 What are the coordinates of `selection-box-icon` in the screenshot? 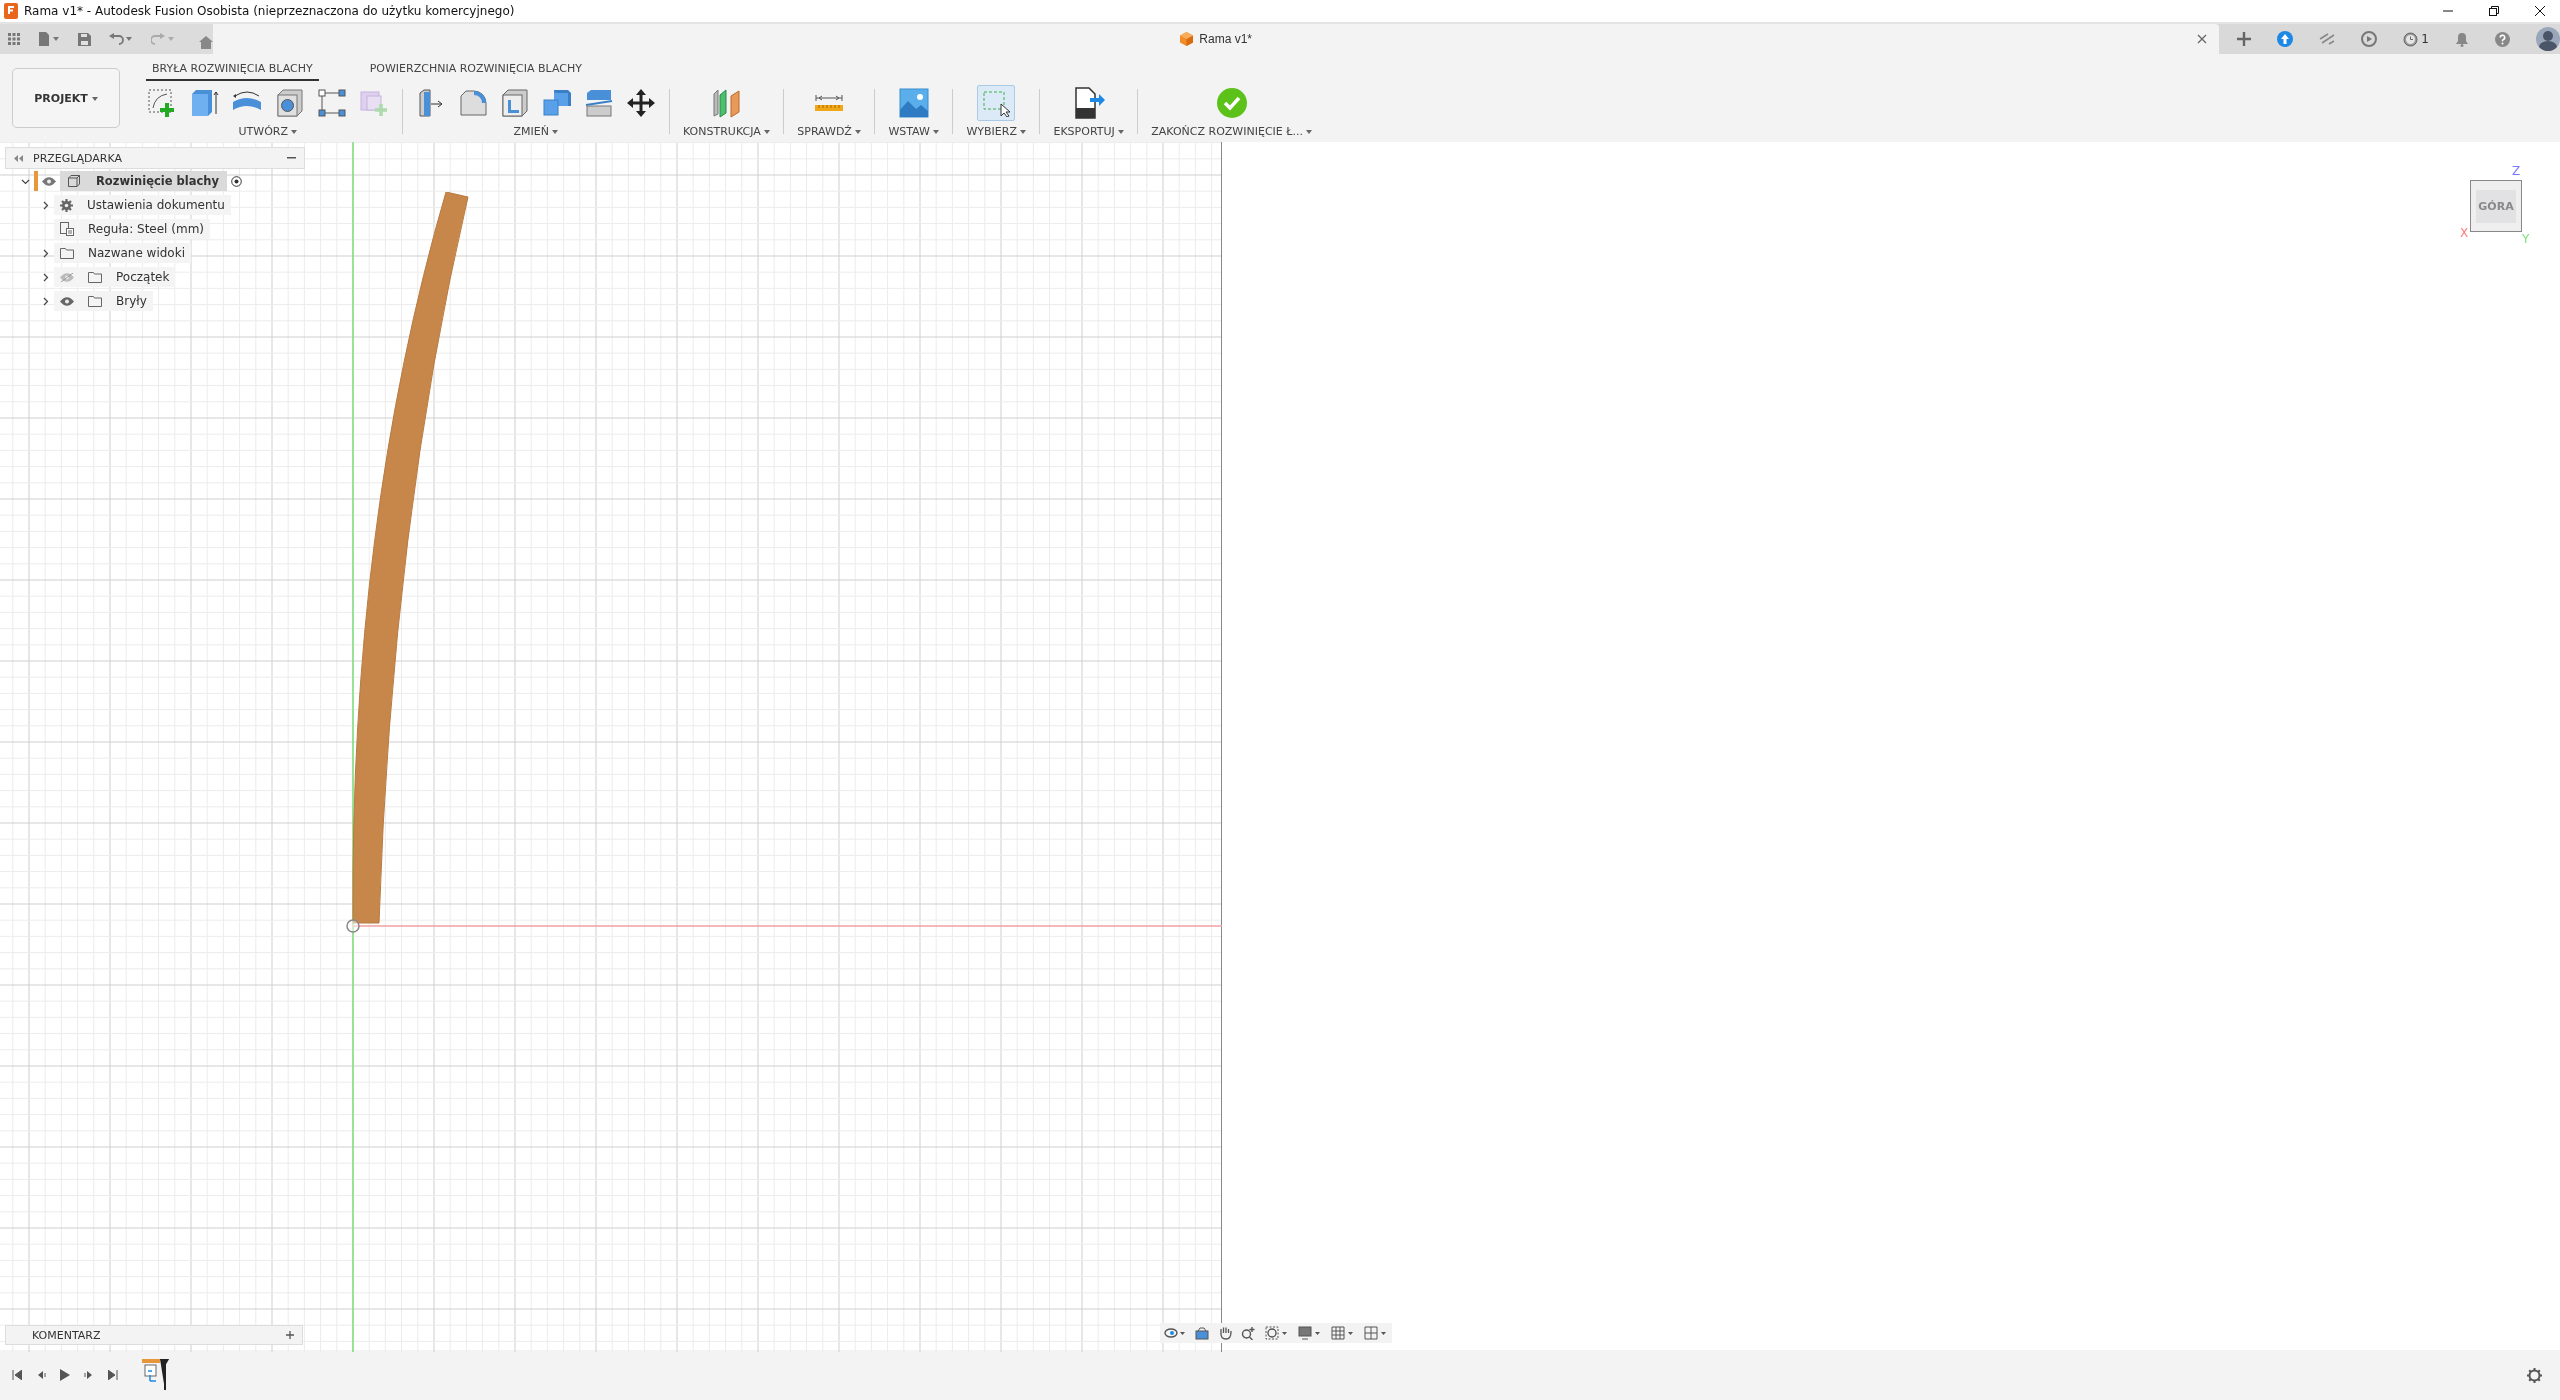 It's located at (996, 103).